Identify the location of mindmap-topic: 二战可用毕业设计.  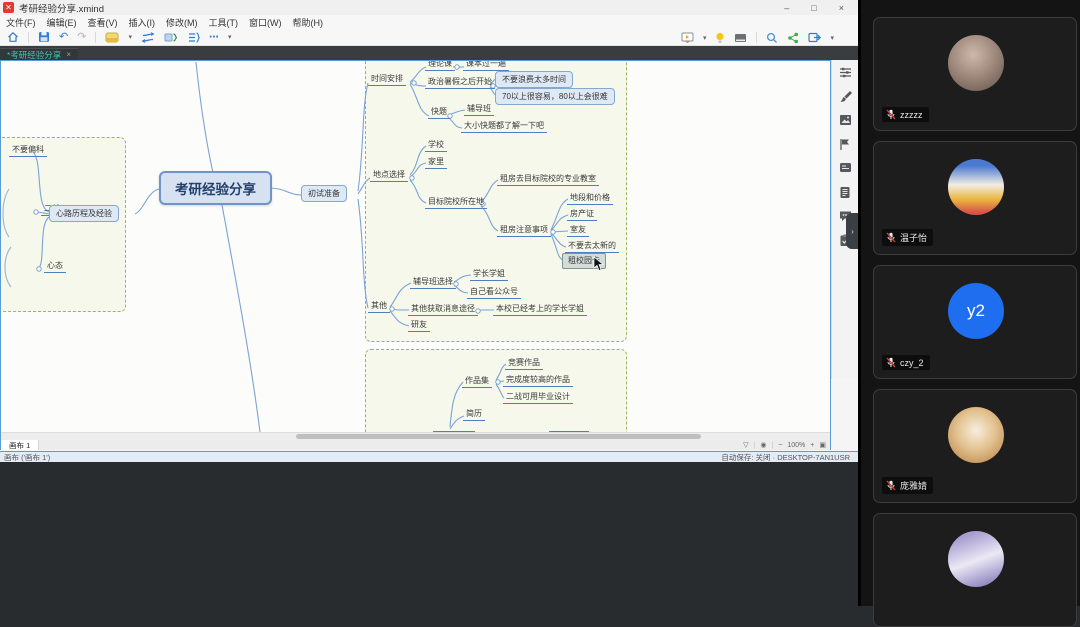
(538, 397).